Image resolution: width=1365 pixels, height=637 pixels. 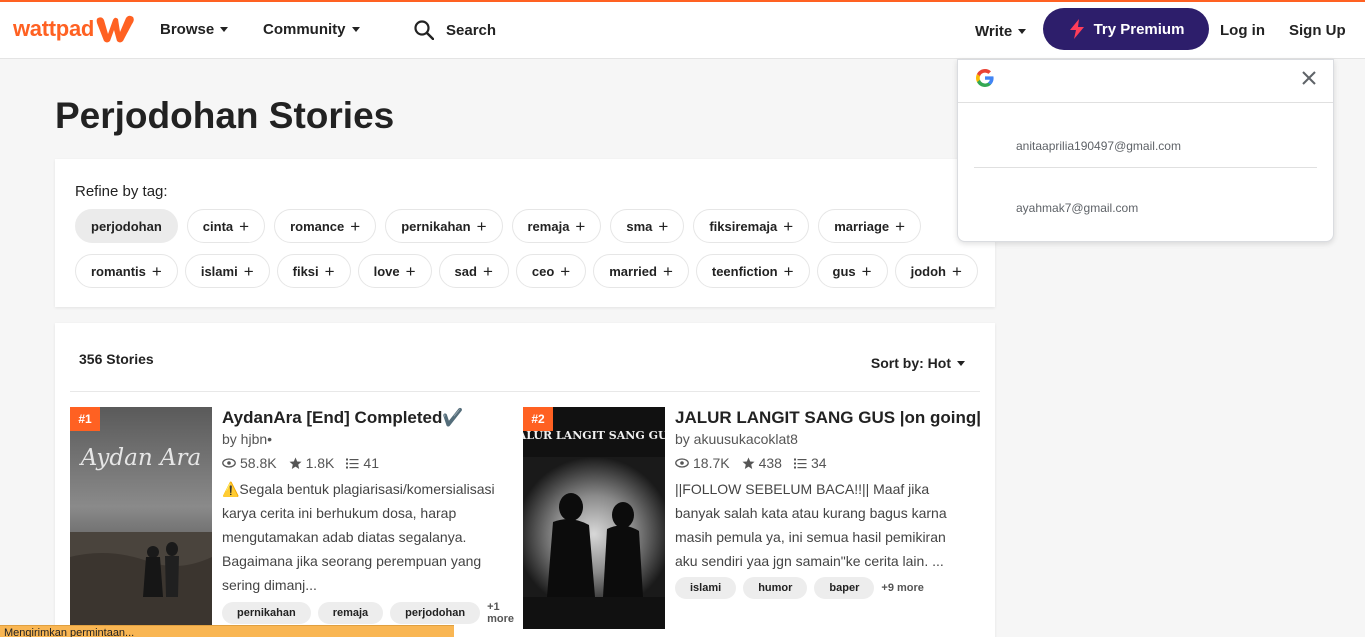 I want to click on tag-label: islami, so click(x=219, y=271).